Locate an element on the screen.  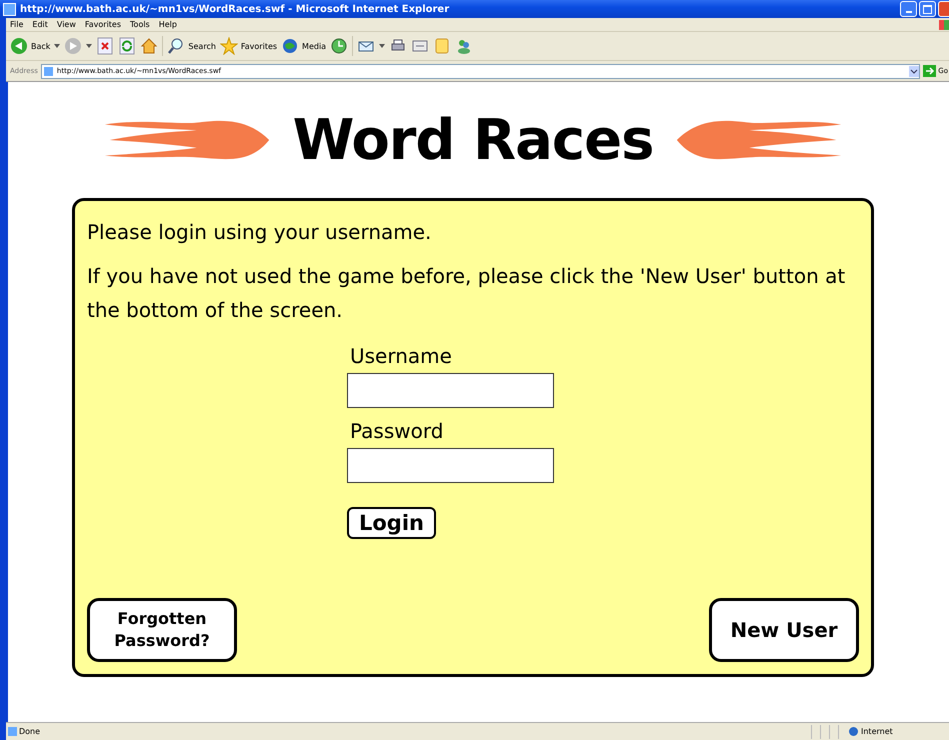
menu-item: File is located at coordinates (17, 24).